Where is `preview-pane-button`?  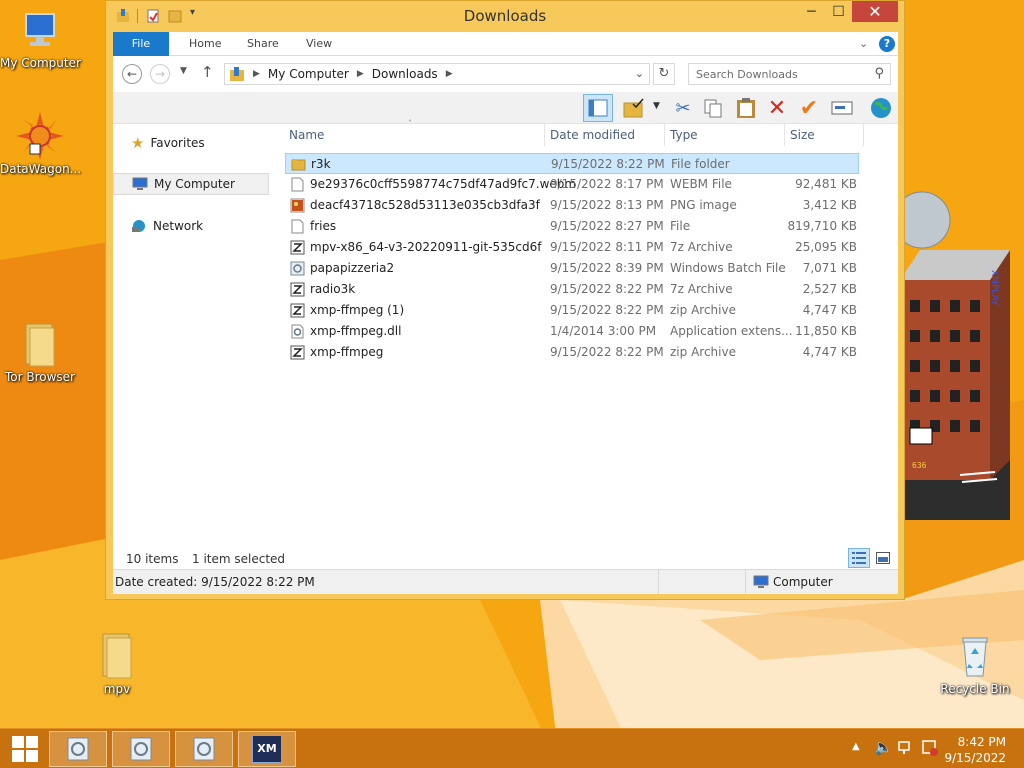
preview-pane-button is located at coordinates (598, 108).